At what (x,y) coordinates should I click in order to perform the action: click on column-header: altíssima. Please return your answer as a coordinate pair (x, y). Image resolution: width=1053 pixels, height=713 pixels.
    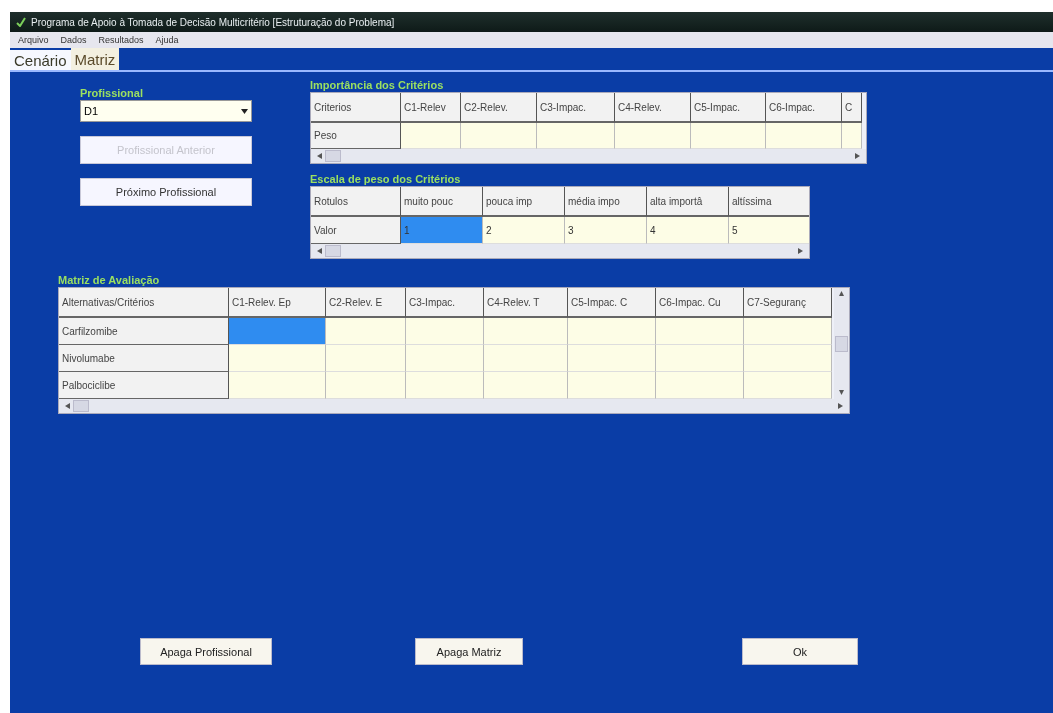
    Looking at the image, I should click on (769, 202).